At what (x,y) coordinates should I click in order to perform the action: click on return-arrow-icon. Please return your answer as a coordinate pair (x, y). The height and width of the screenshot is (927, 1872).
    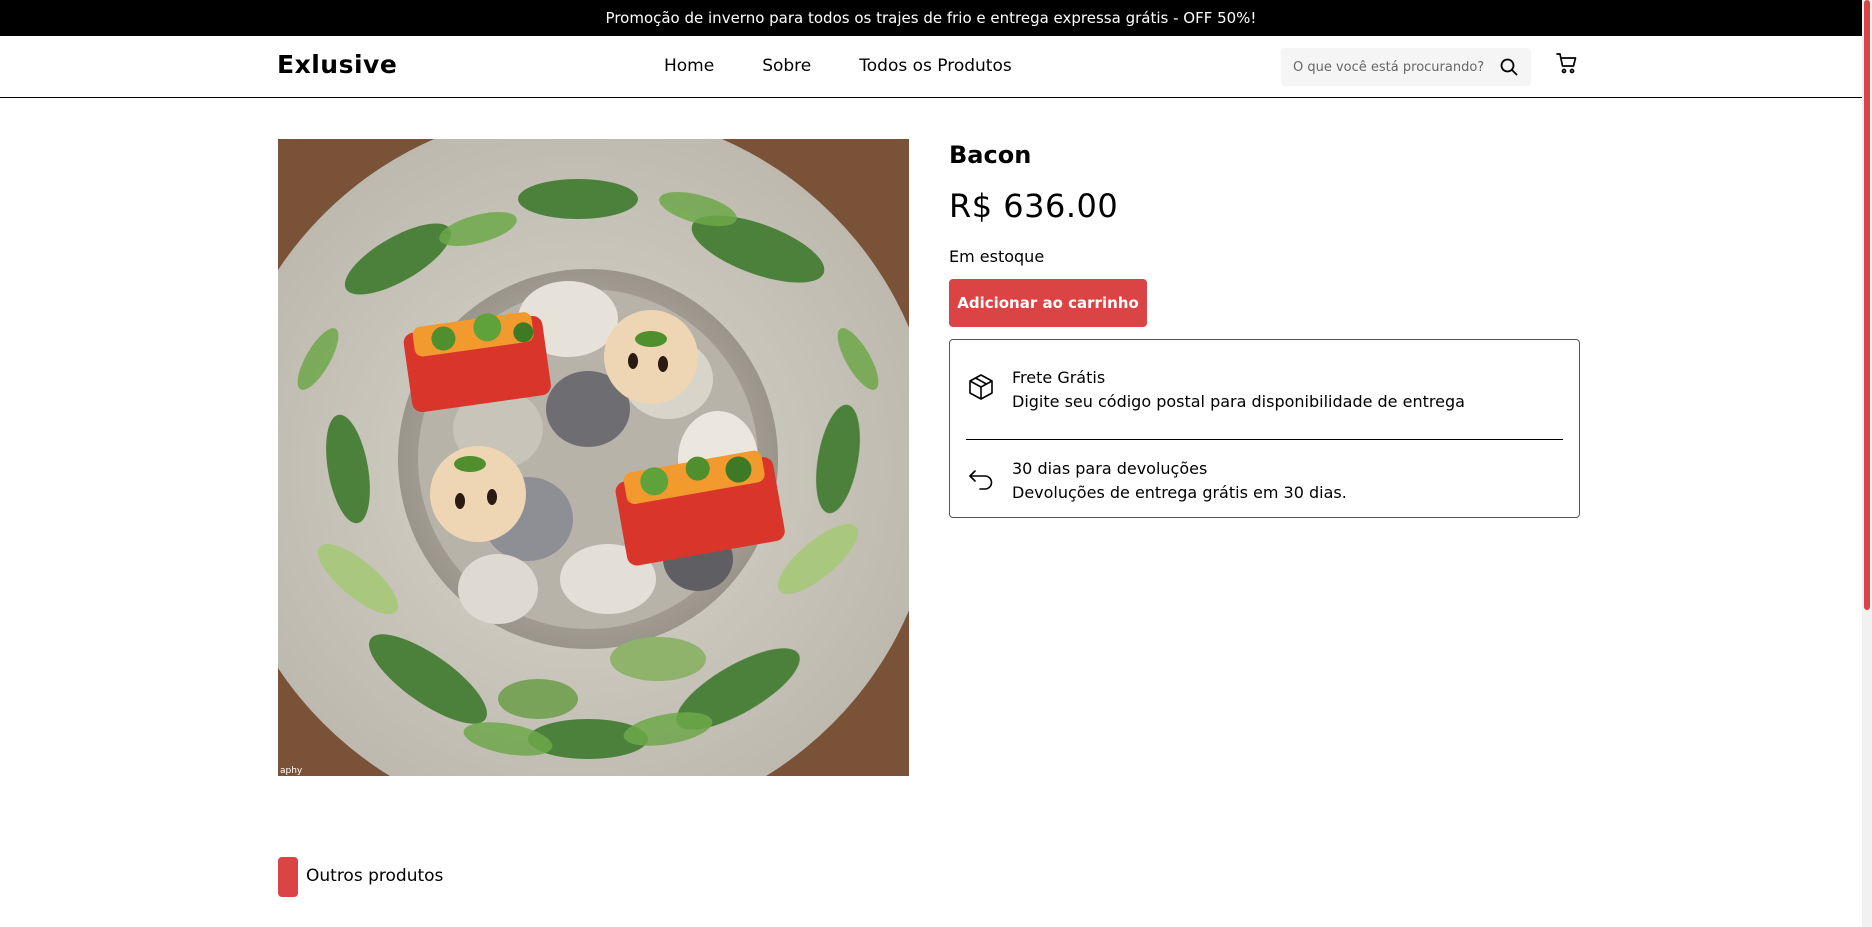
    Looking at the image, I should click on (981, 478).